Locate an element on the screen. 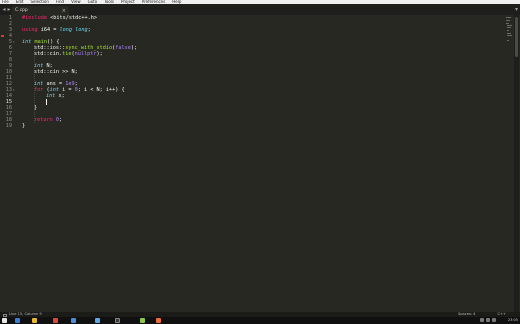 This screenshot has height=324, width=520. code-line-16: } is located at coordinates (36, 108).